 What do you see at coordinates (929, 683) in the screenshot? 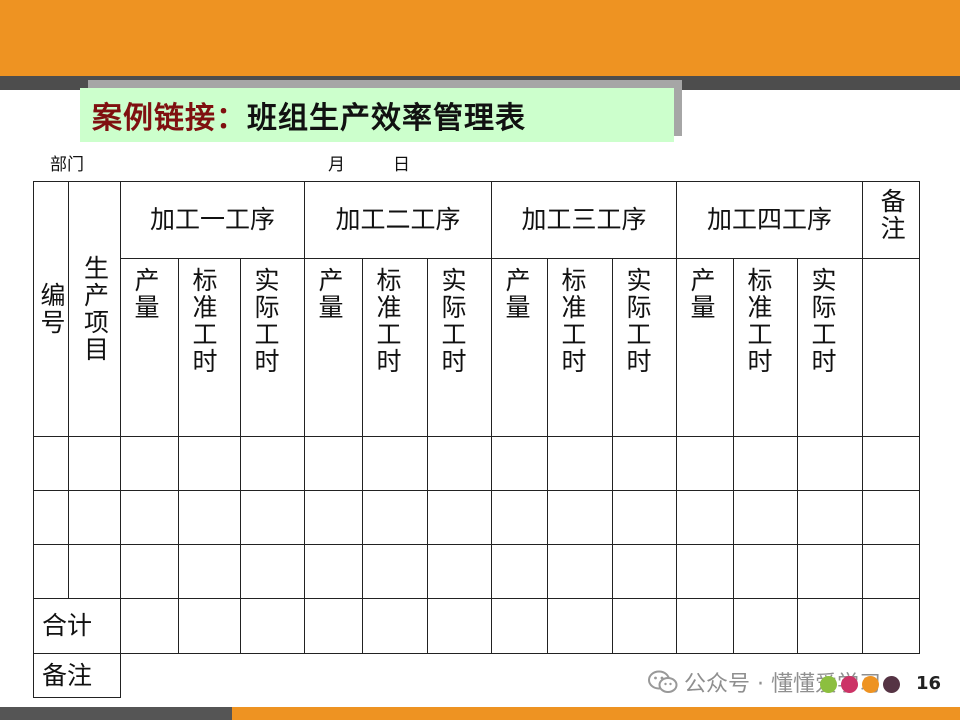
I see `page-number: 16` at bounding box center [929, 683].